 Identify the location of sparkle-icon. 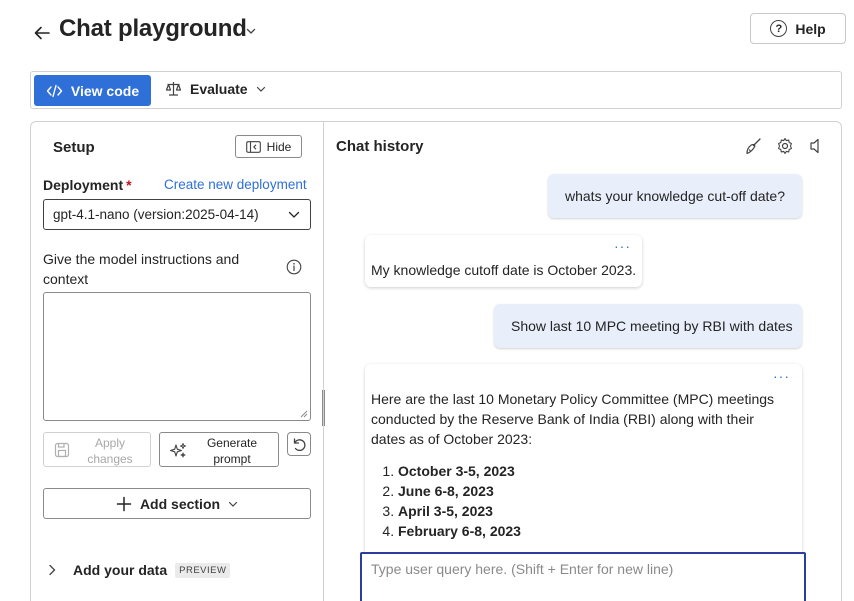
(178, 450).